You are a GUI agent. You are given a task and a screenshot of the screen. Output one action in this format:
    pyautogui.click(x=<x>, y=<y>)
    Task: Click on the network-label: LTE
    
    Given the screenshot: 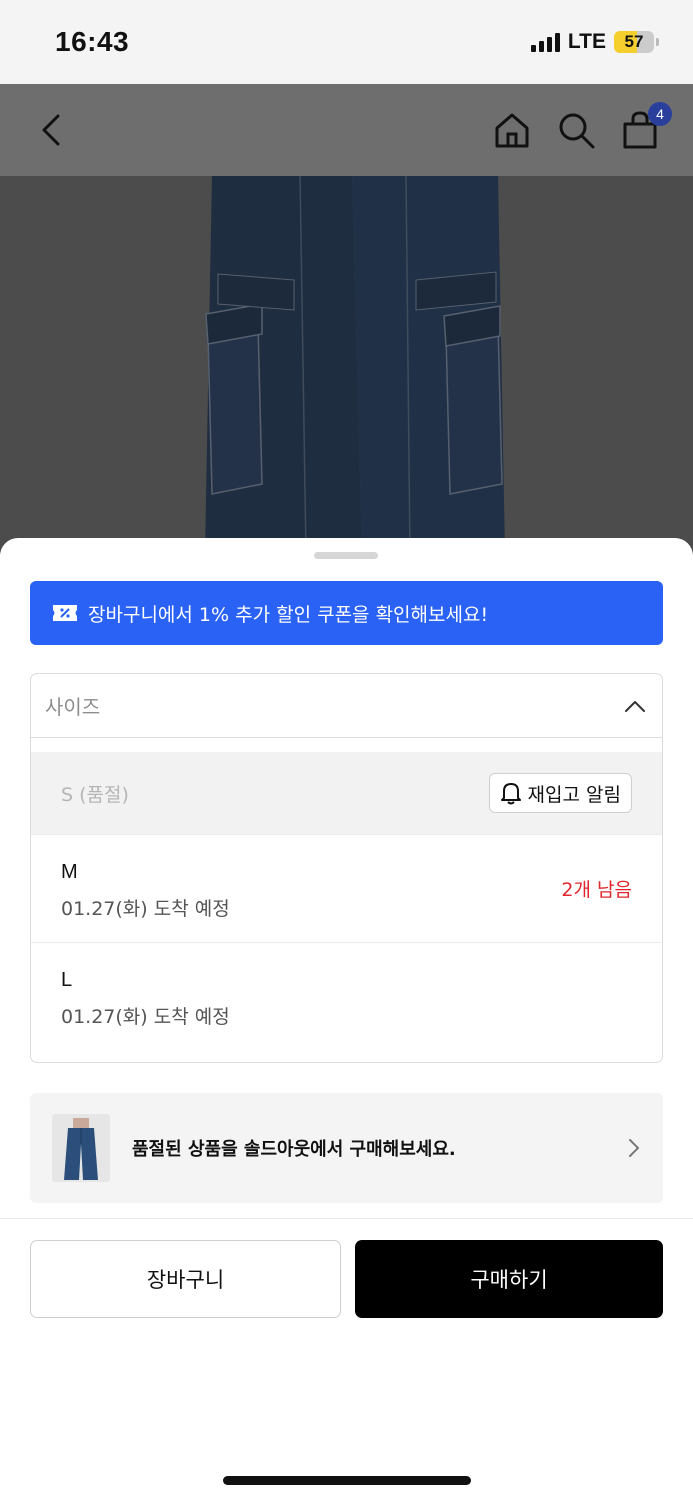 What is the action you would take?
    pyautogui.click(x=586, y=41)
    